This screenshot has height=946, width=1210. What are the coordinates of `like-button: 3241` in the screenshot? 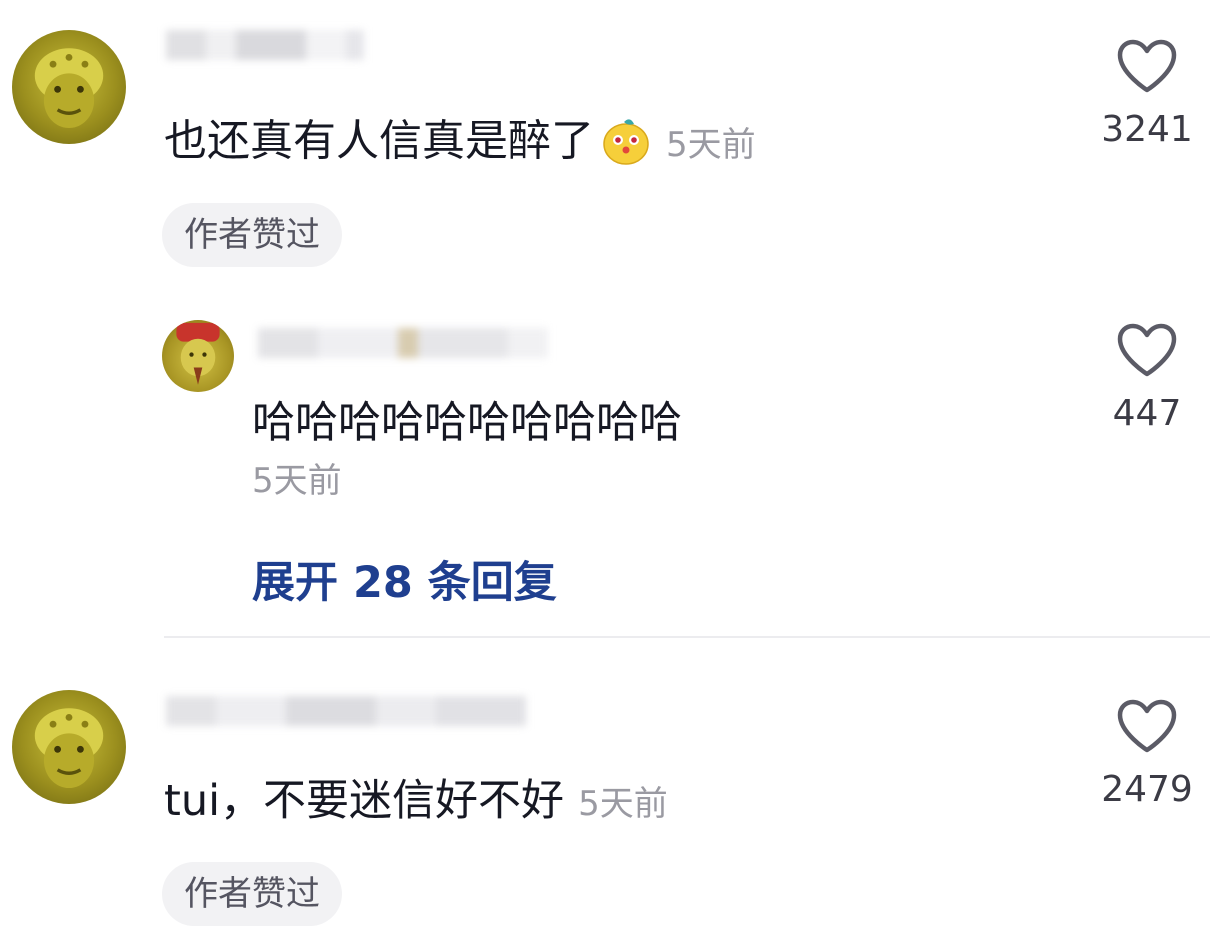 It's located at (1147, 93).